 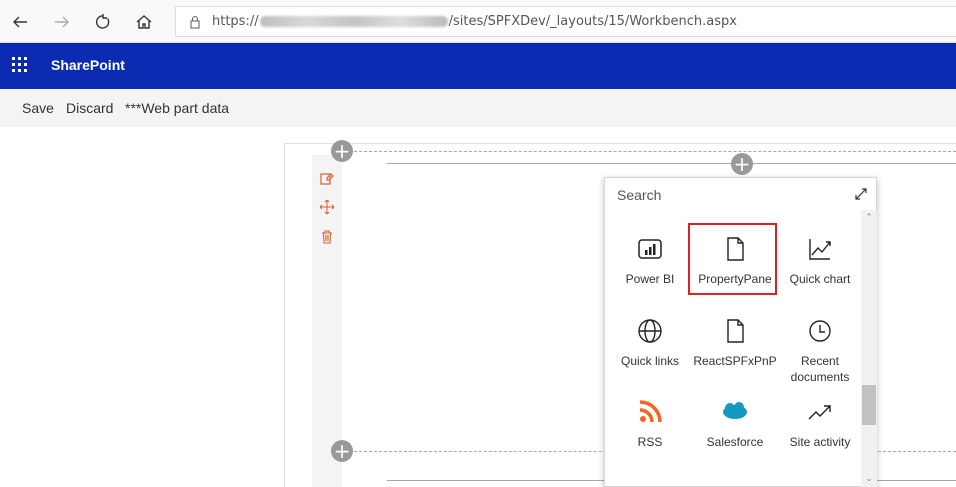 I want to click on toolbox-item-label: Site activity, so click(x=820, y=442).